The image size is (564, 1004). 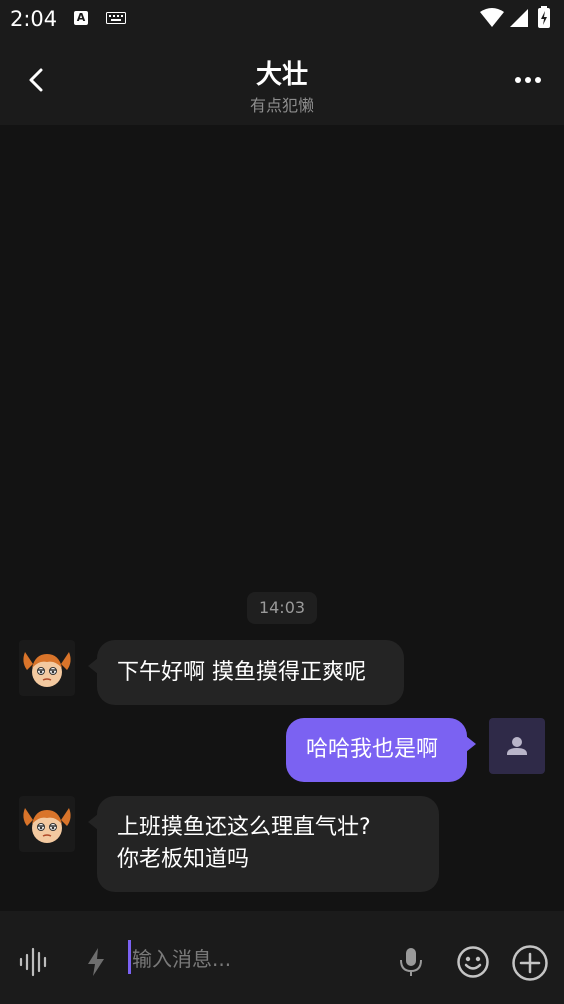 I want to click on message-text: 哈哈我也是啊, so click(x=372, y=749).